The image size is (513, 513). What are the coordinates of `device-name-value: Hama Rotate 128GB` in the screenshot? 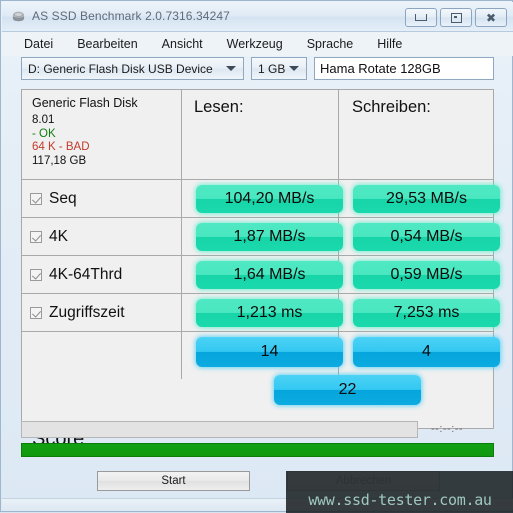 It's located at (380, 68).